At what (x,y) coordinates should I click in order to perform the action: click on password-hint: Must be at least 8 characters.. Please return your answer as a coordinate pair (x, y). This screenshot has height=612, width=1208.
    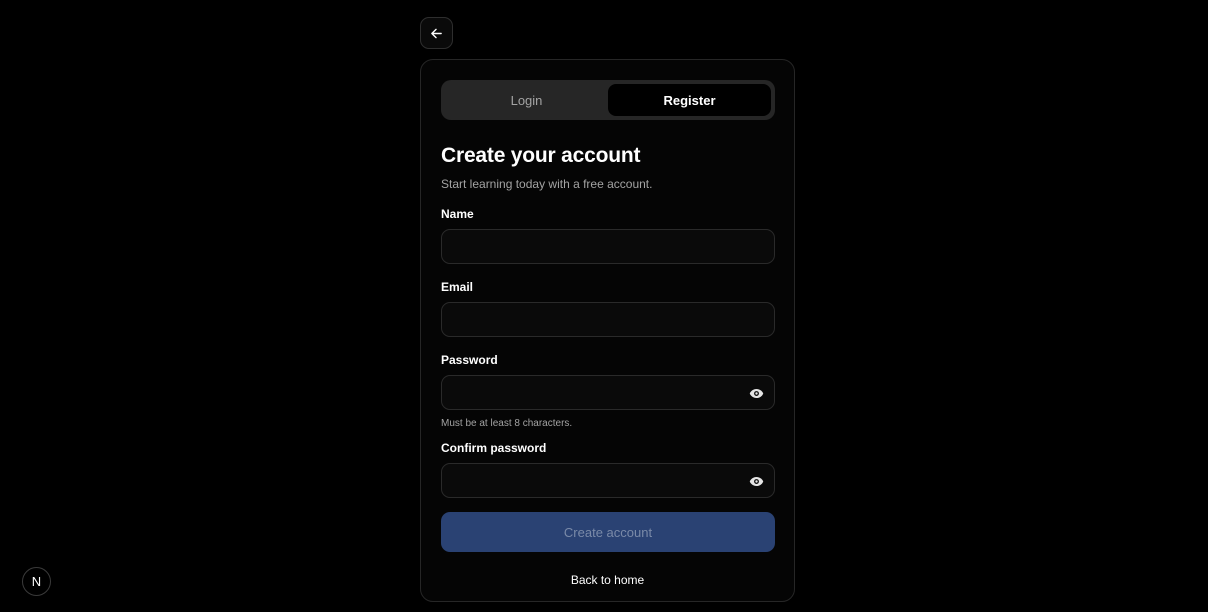
    Looking at the image, I should click on (507, 423).